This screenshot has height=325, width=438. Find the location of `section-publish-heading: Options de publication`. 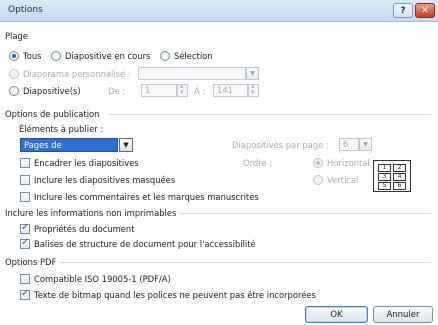

section-publish-heading: Options de publication is located at coordinates (52, 114).